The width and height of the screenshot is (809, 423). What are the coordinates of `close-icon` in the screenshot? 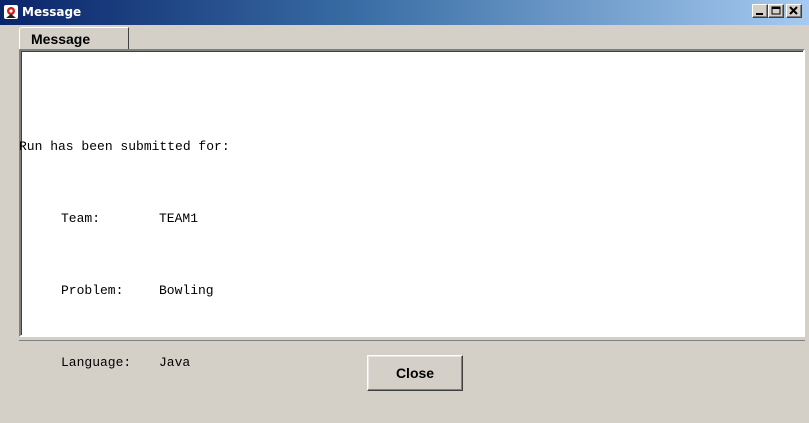 It's located at (793, 10).